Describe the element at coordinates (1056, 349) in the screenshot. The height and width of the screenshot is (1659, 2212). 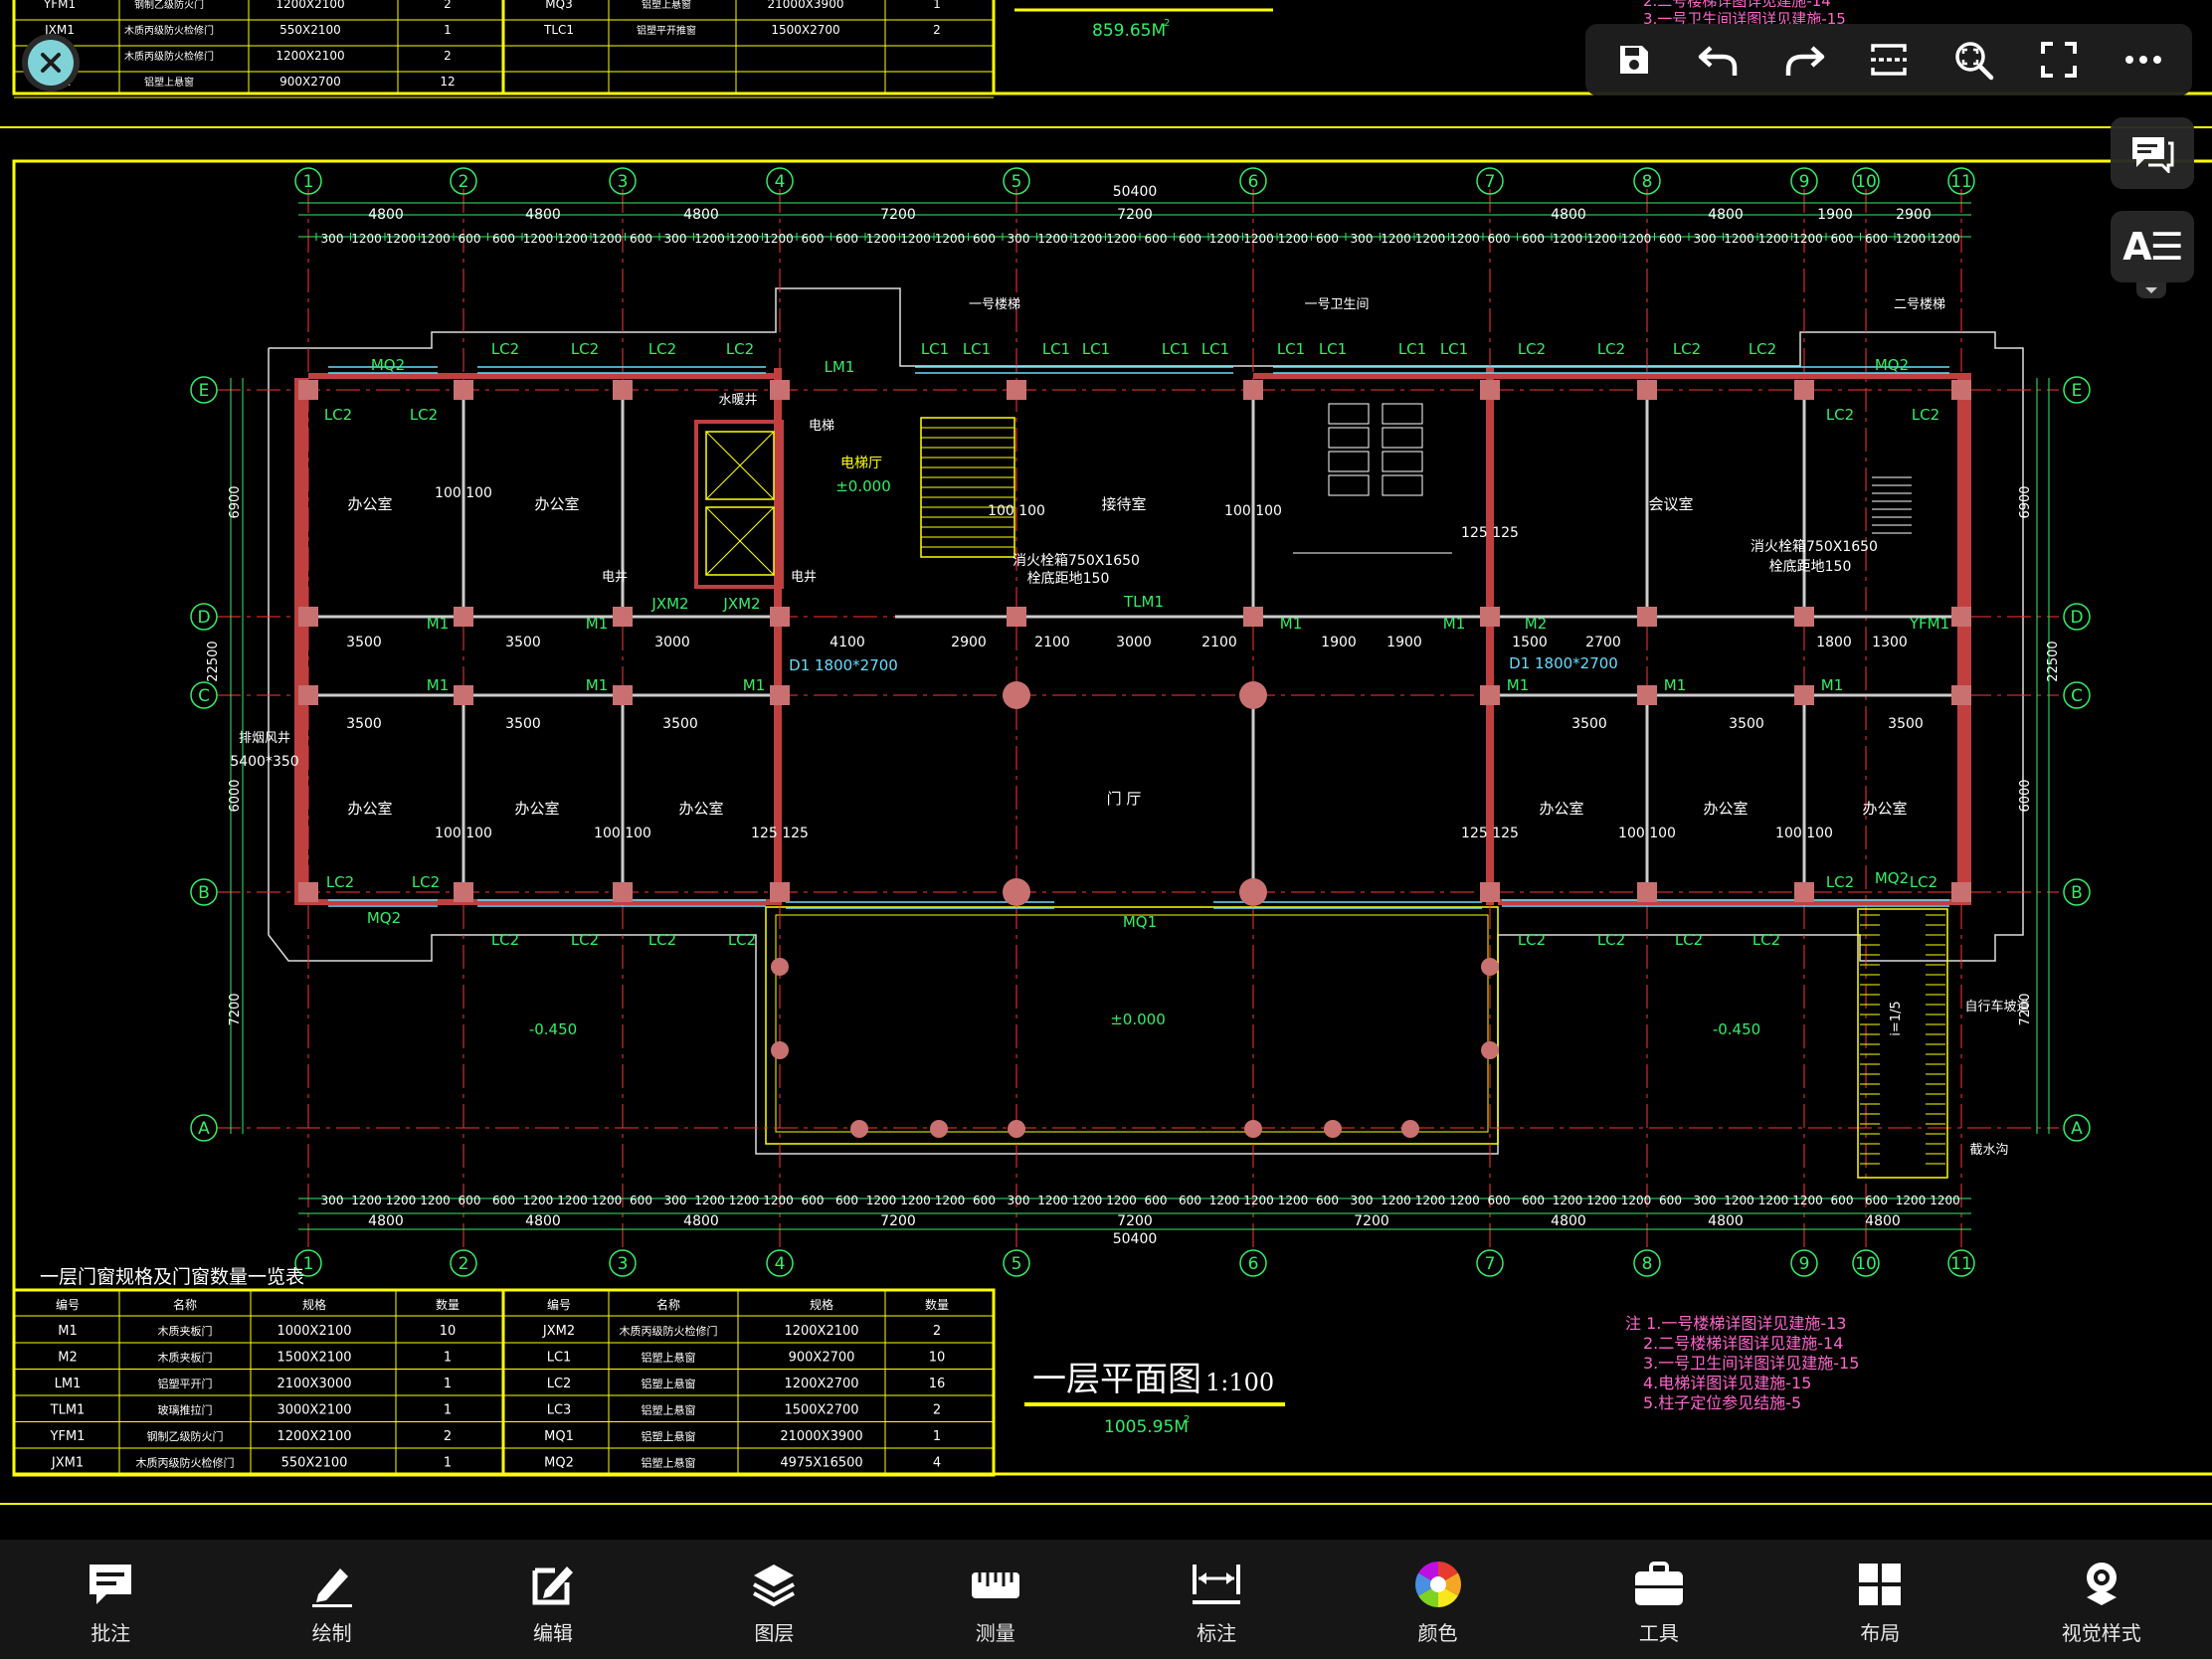
I see `door-window-tag: LC1` at that location.